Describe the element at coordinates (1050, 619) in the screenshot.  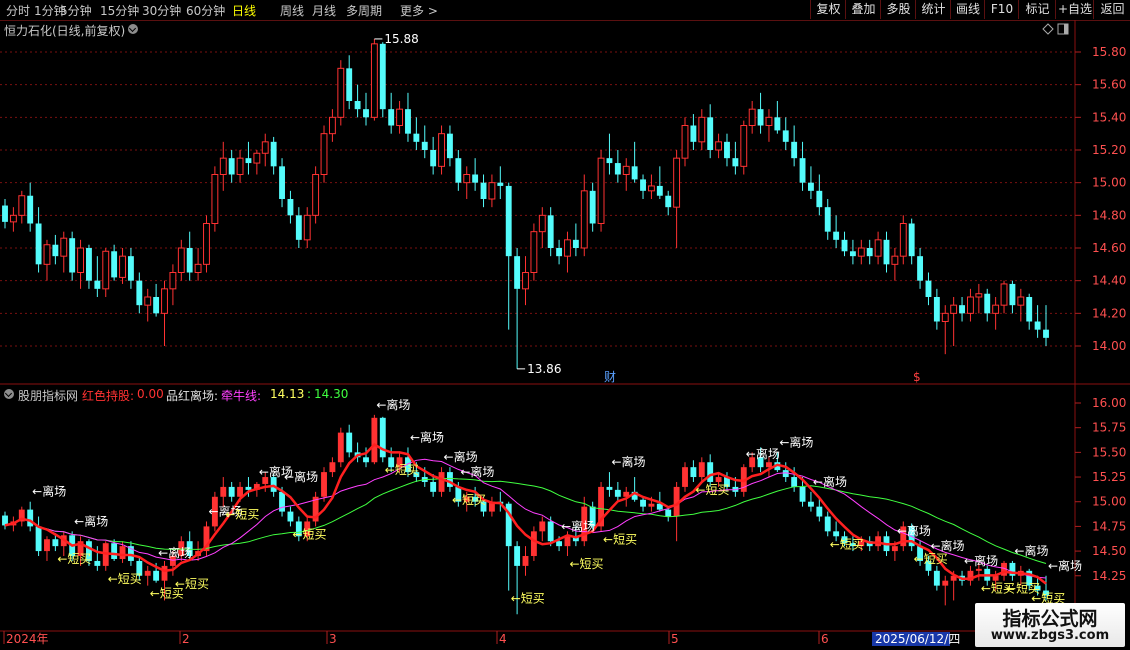
I see `watermark-title: 指标公式网` at that location.